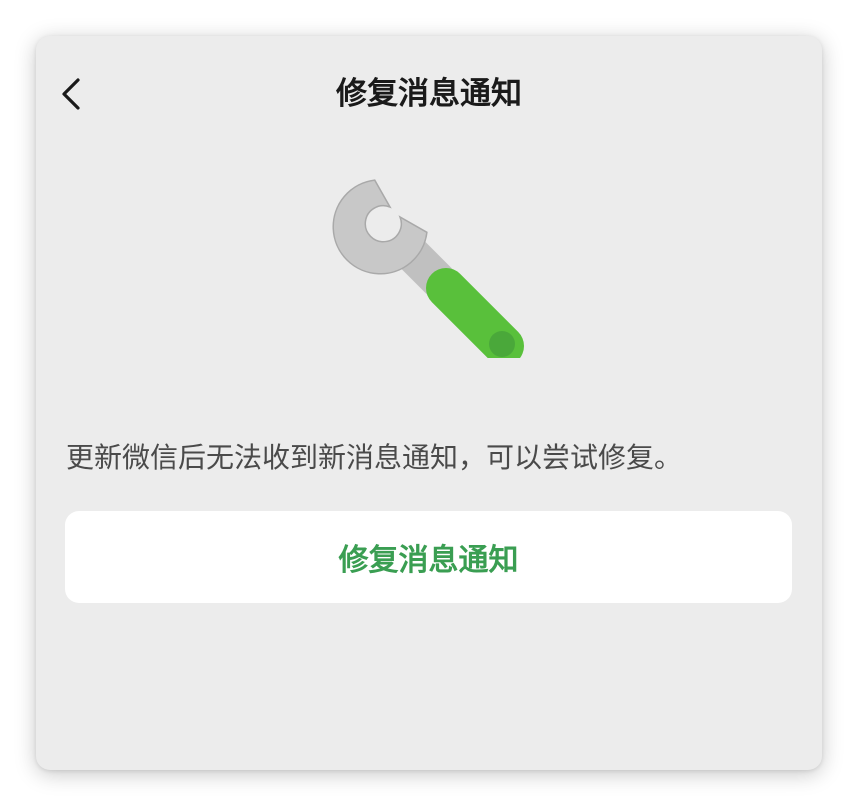 This screenshot has width=858, height=806. Describe the element at coordinates (428, 272) in the screenshot. I see `wrench-icon` at that location.